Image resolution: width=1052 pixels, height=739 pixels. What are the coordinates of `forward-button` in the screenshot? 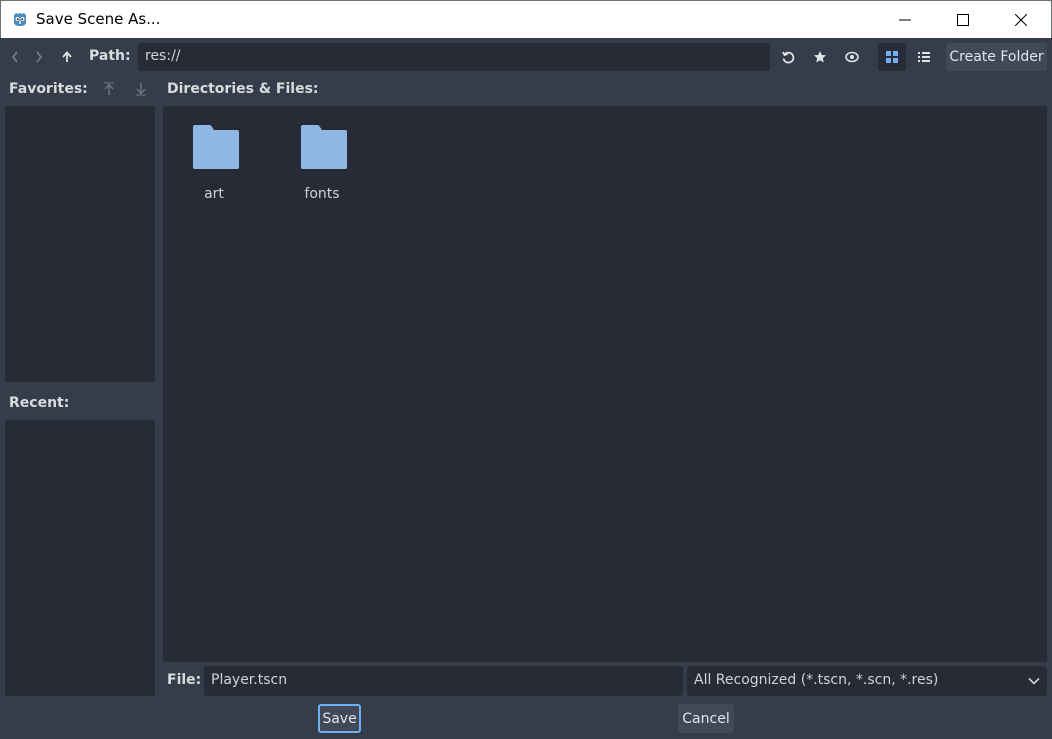 It's located at (39, 57).